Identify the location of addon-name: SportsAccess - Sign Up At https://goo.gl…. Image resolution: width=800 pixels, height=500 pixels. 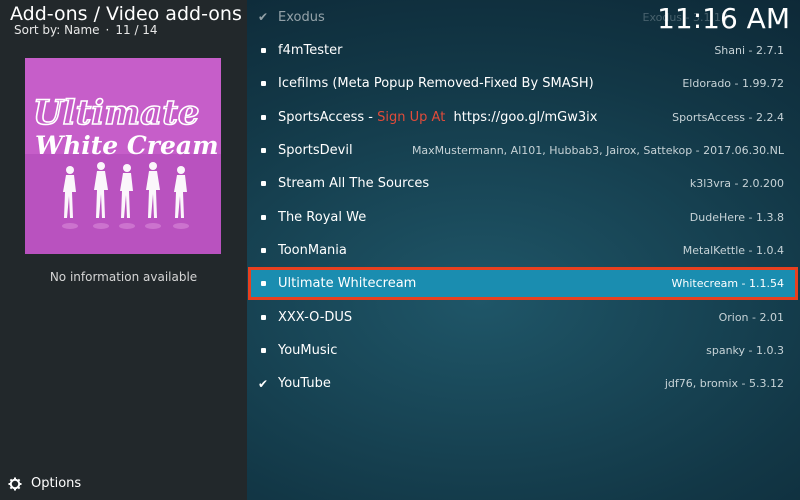
(437, 117).